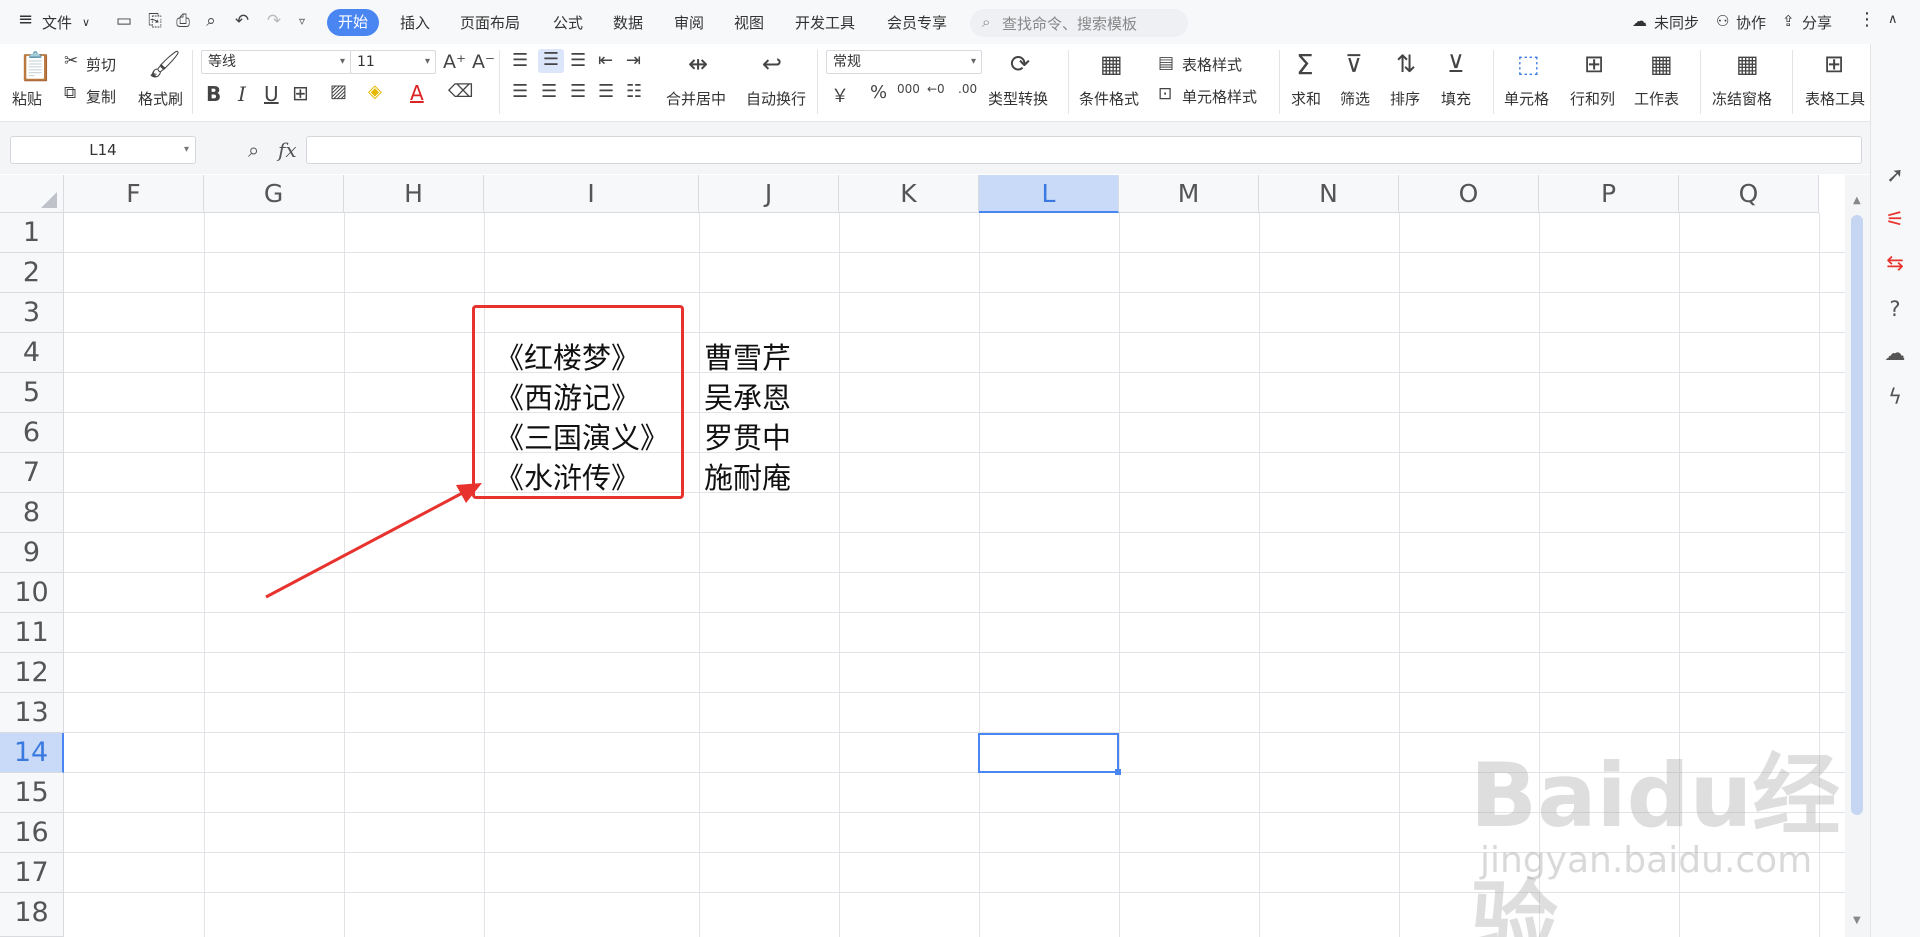 The width and height of the screenshot is (1920, 937). What do you see at coordinates (634, 91) in the screenshot?
I see `distribute-icon: ☷` at bounding box center [634, 91].